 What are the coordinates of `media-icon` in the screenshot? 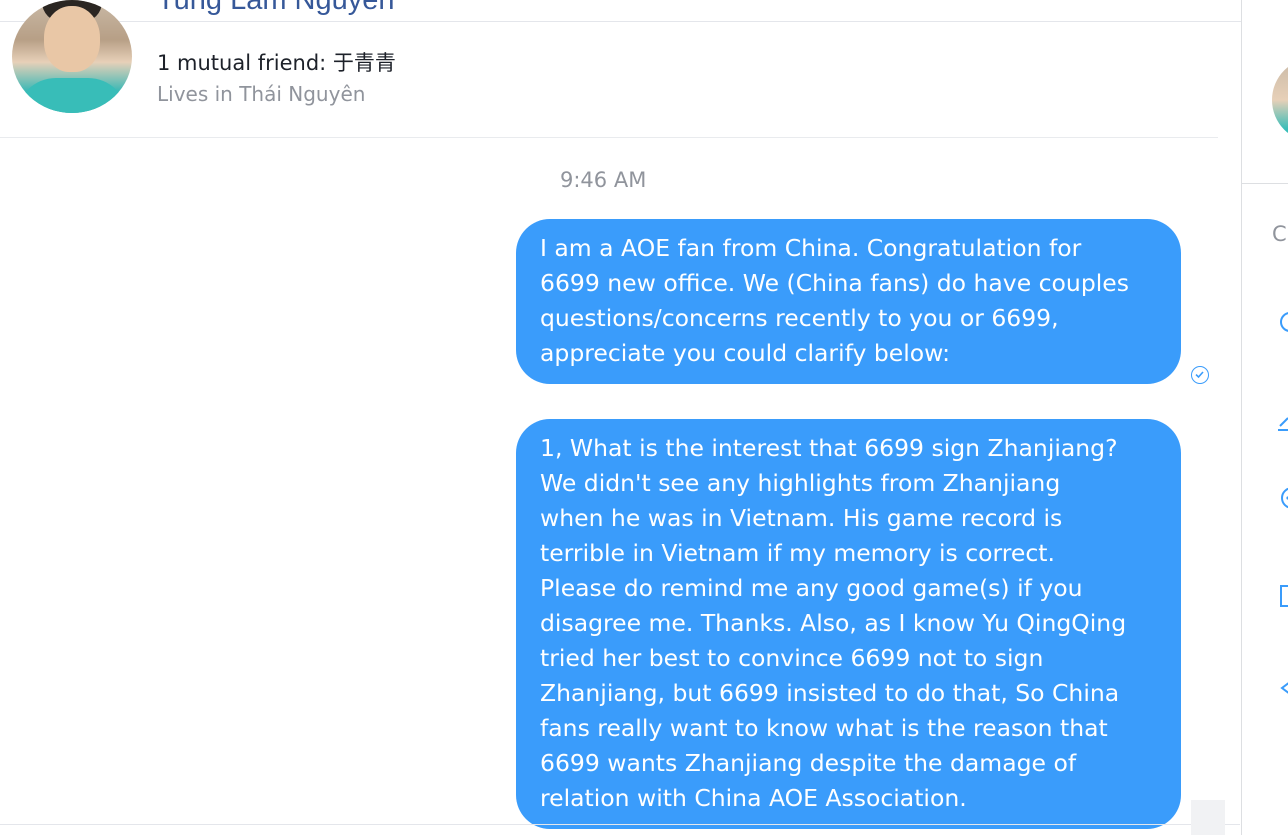 It's located at (1283, 596).